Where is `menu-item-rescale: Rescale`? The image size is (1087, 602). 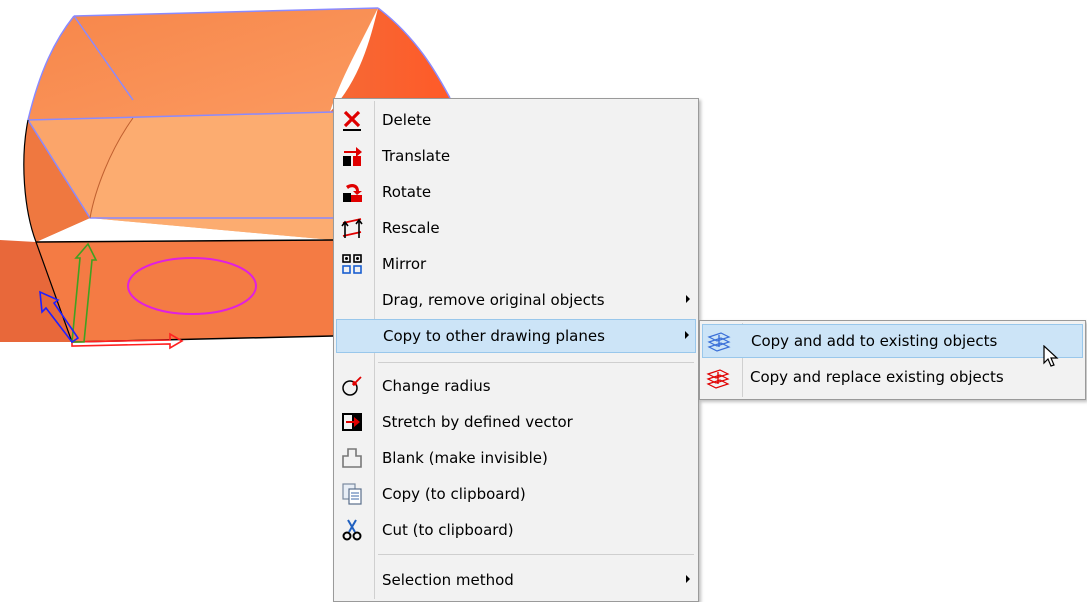
menu-item-rescale: Rescale is located at coordinates (516, 228).